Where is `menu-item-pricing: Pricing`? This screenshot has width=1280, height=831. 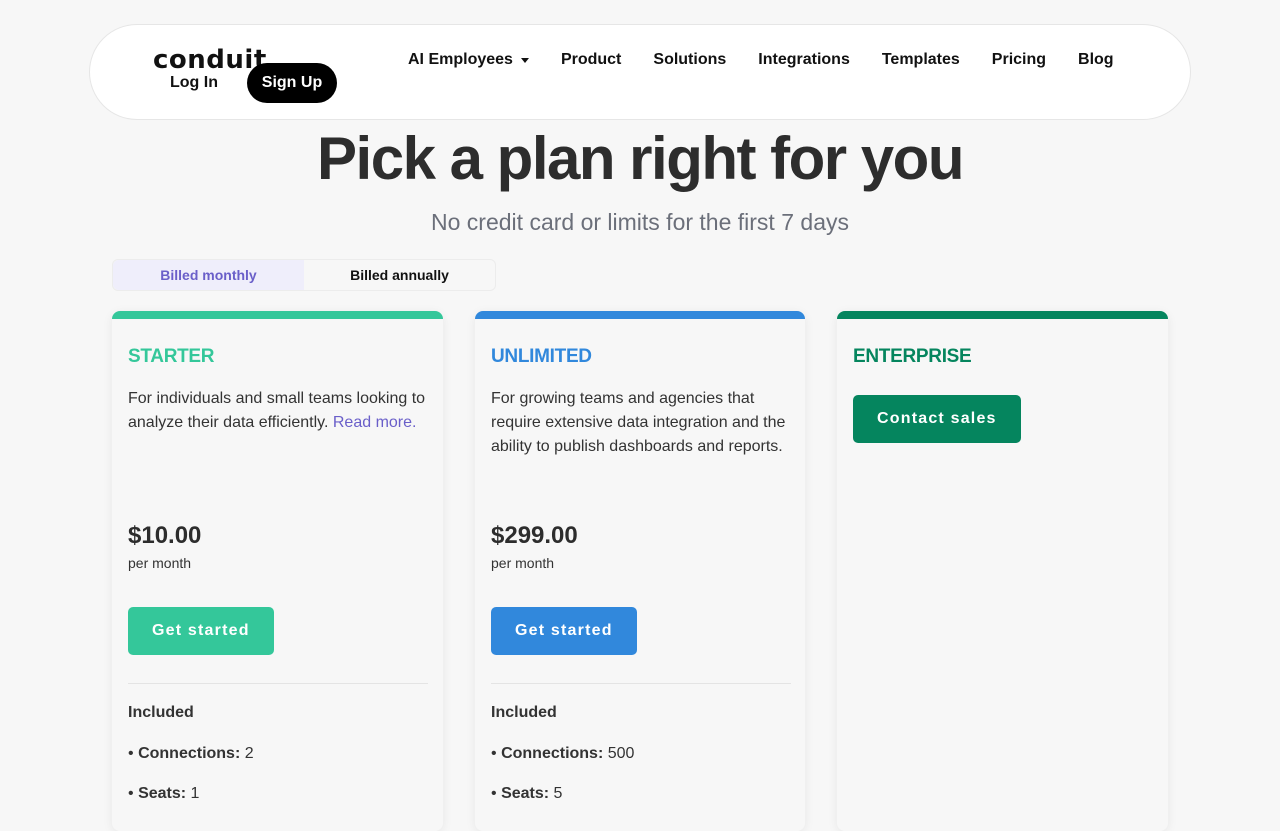
menu-item-pricing: Pricing is located at coordinates (1019, 60).